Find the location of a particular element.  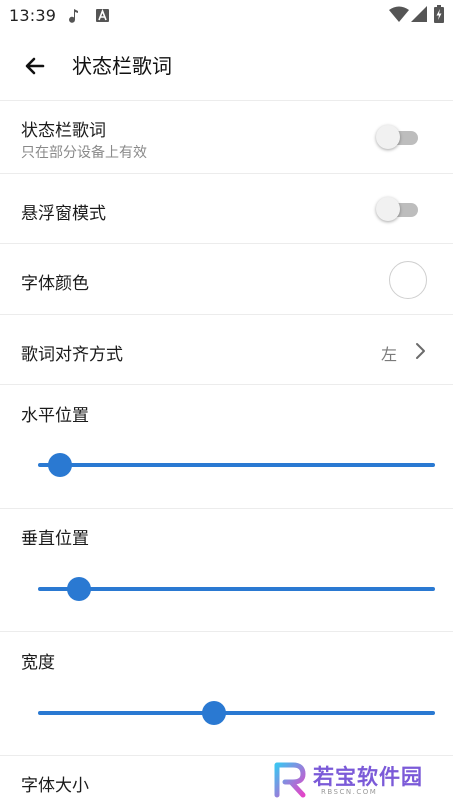

back-button is located at coordinates (35, 66).